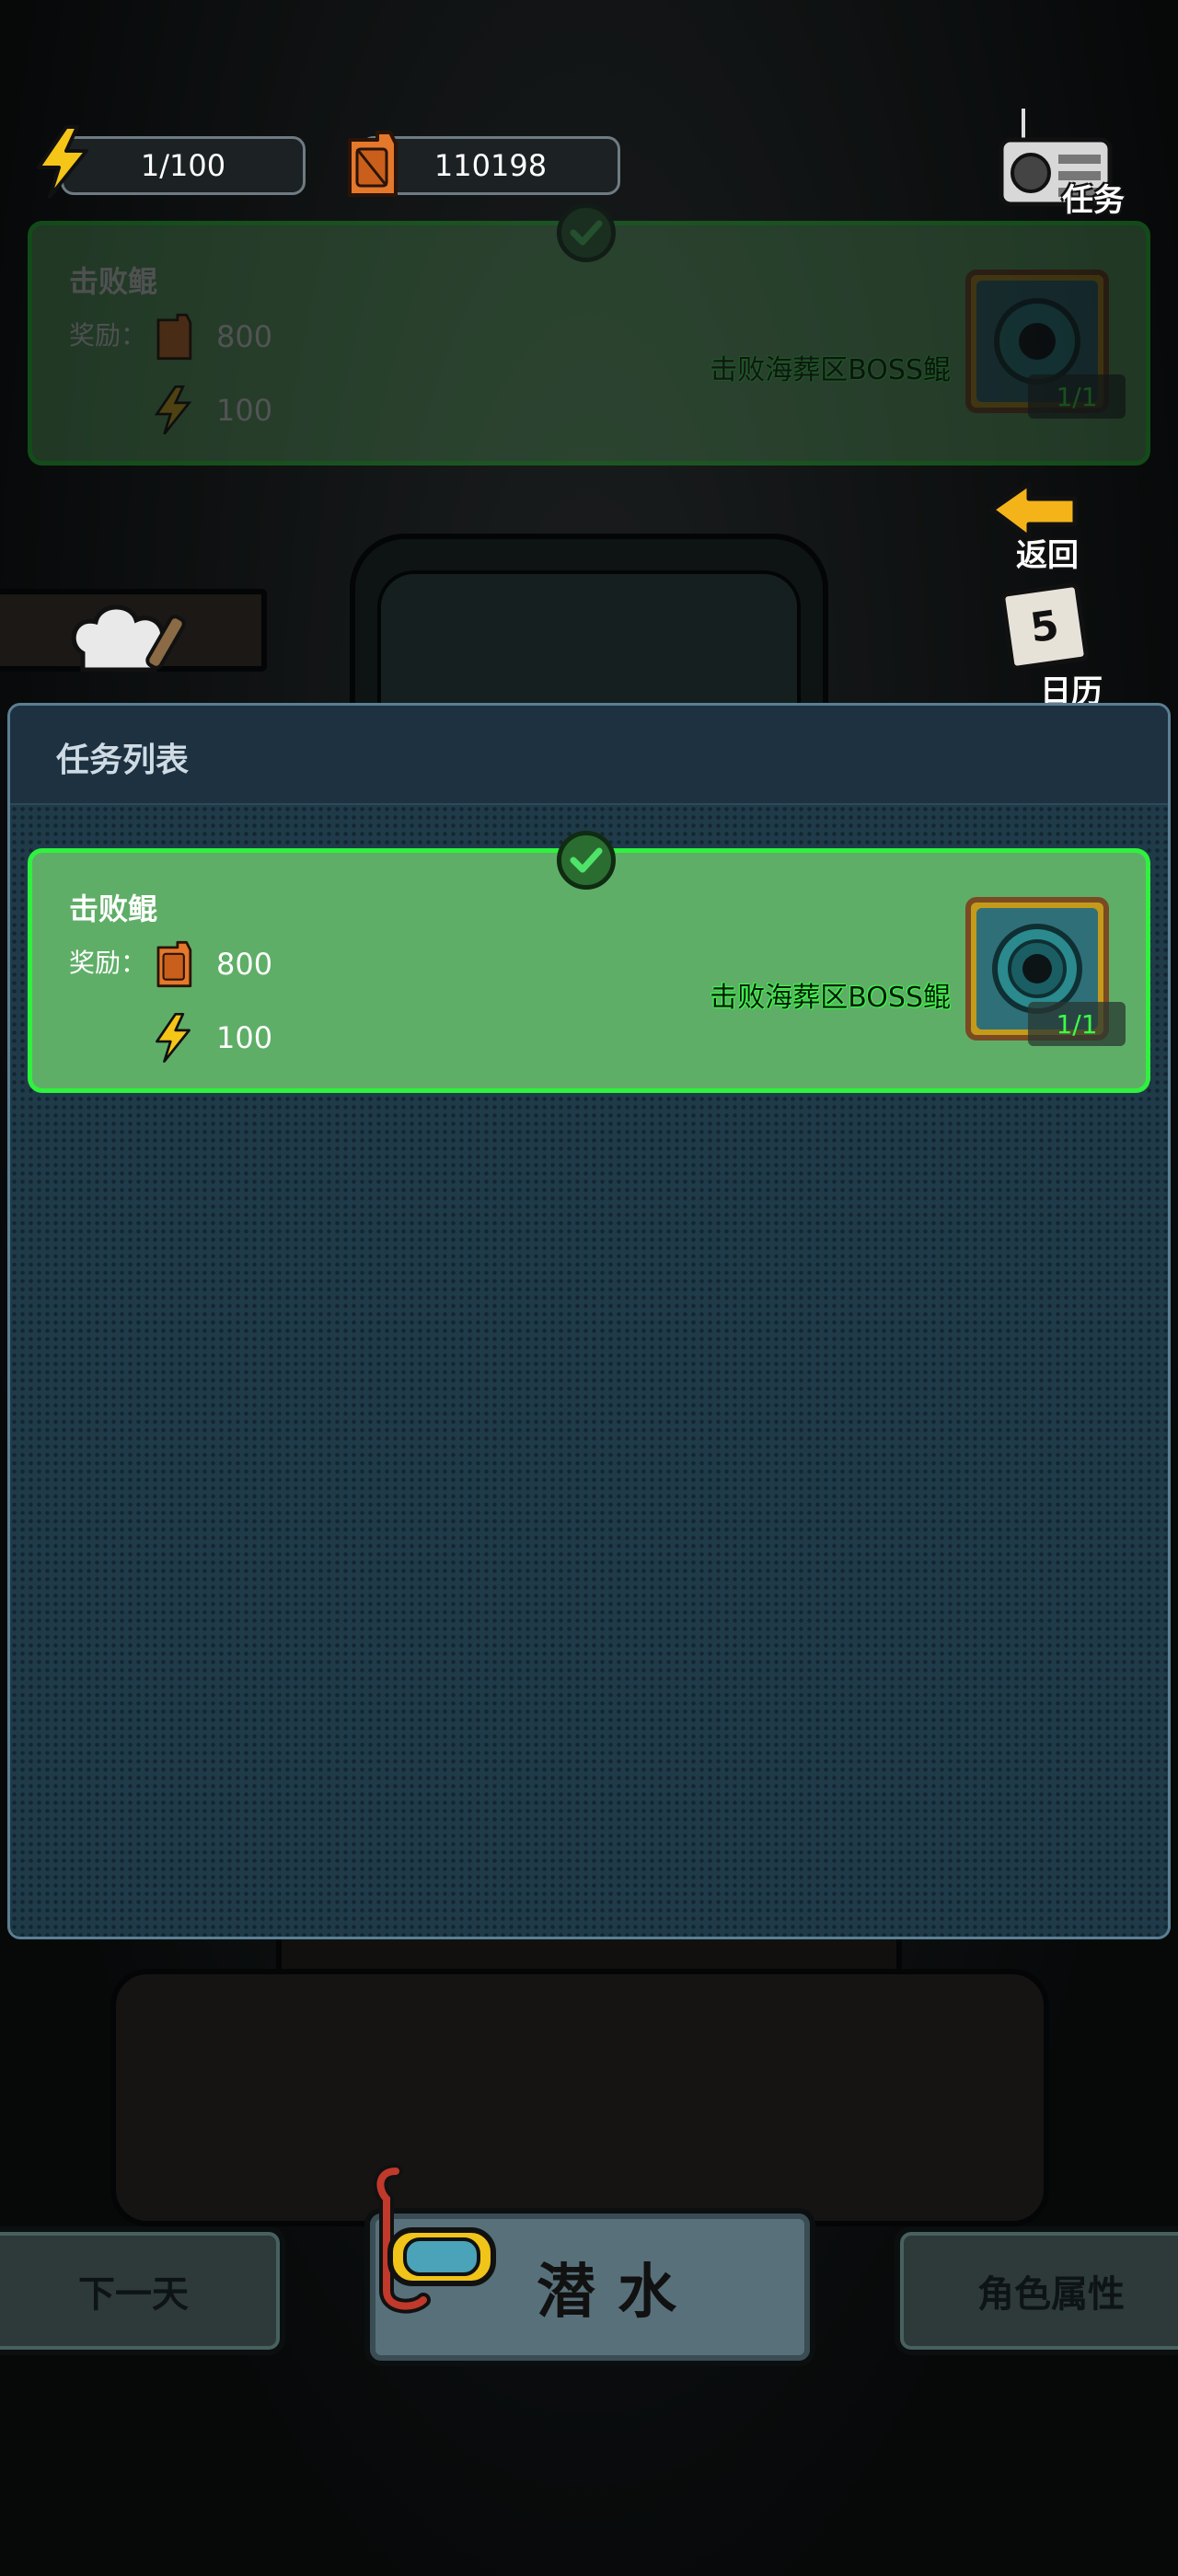 This screenshot has height=2576, width=1178. I want to click on chef-hat-icon, so click(128, 638).